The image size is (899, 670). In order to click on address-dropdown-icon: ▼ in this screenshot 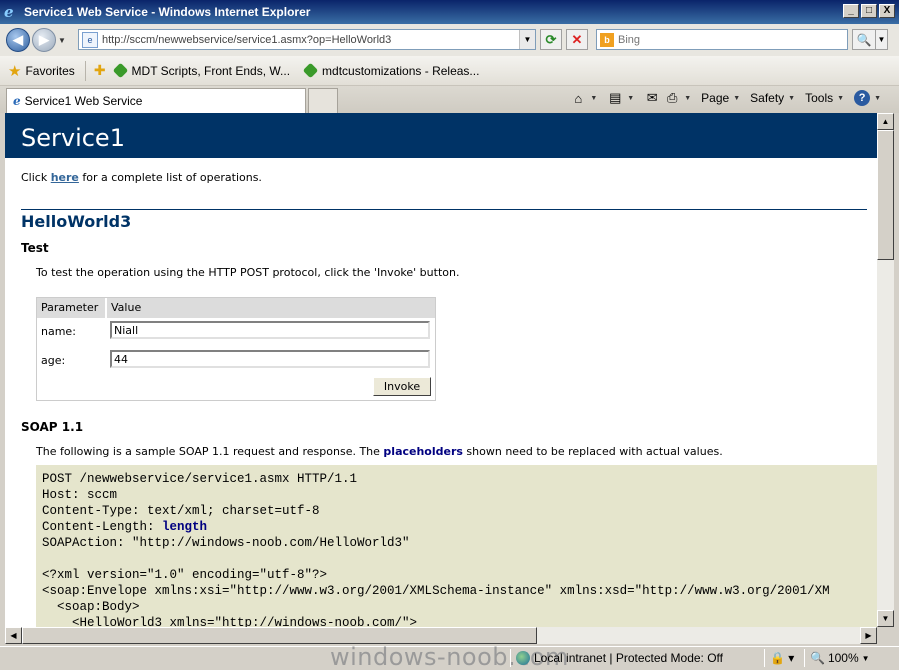, I will do `click(527, 39)`.